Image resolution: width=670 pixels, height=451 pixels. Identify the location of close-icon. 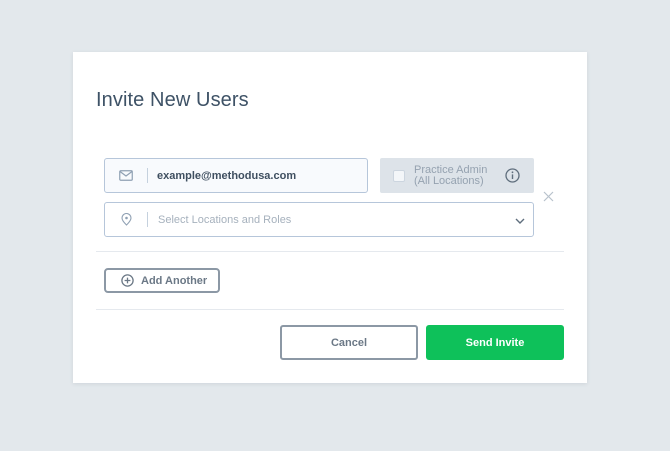
(548, 195).